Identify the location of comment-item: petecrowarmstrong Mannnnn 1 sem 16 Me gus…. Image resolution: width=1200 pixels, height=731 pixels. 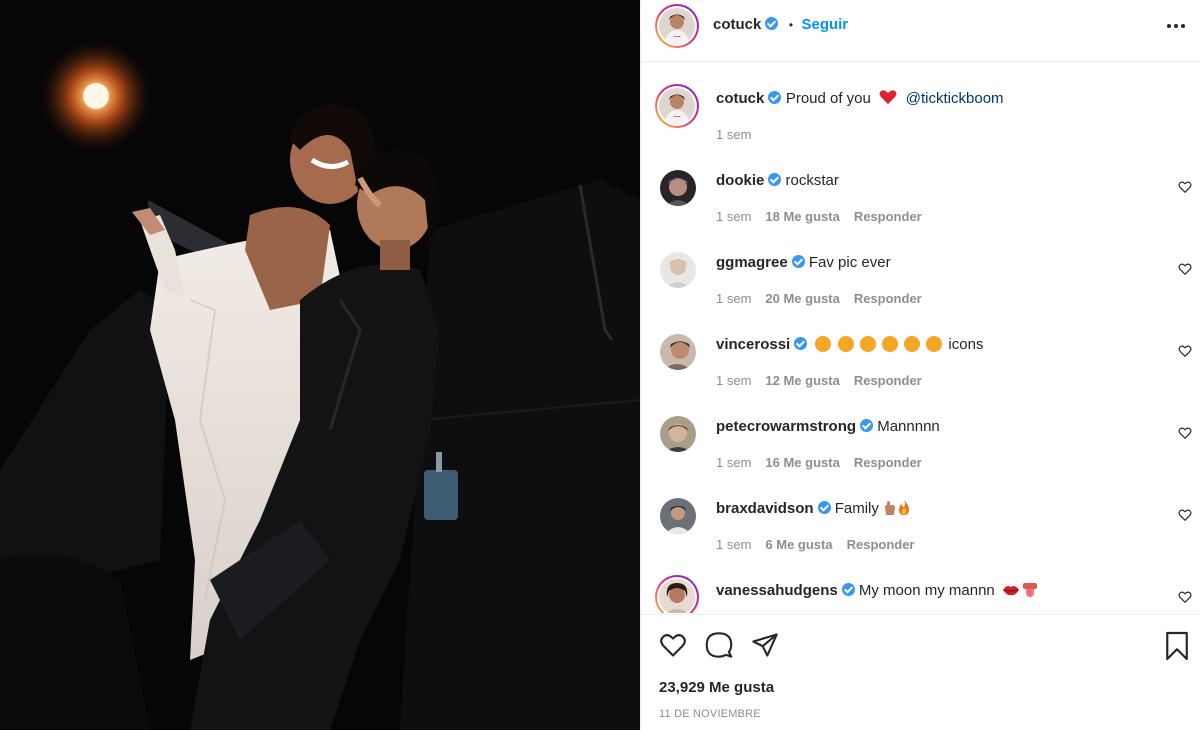
(920, 457).